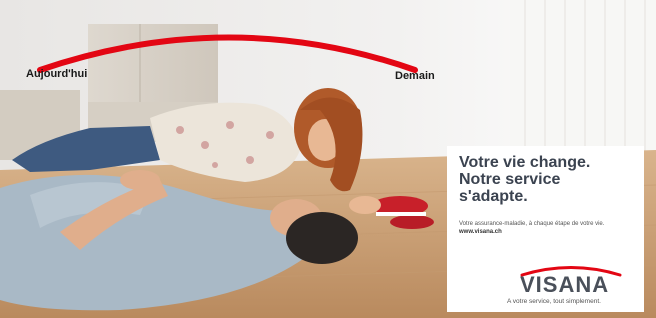 This screenshot has height=318, width=656. I want to click on website-url: www.visana.ch, so click(480, 232).